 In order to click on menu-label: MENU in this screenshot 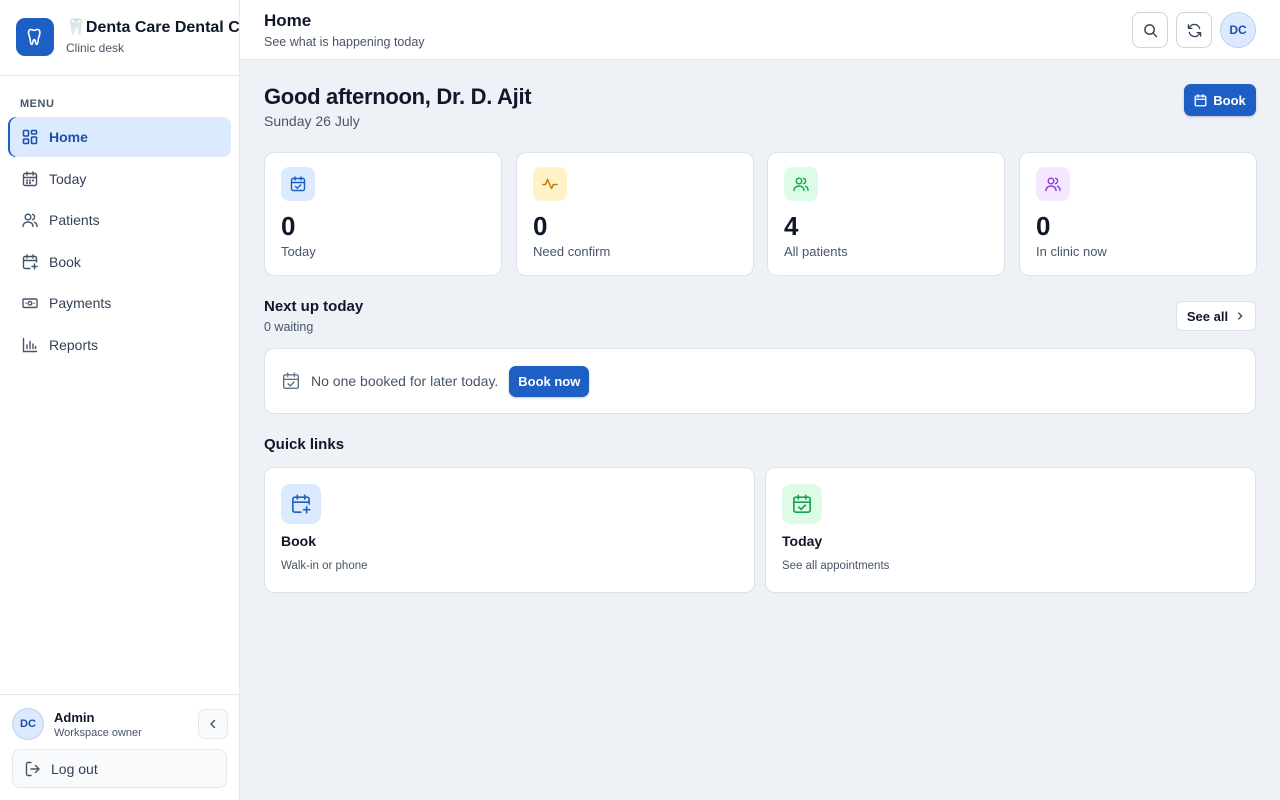, I will do `click(37, 104)`.